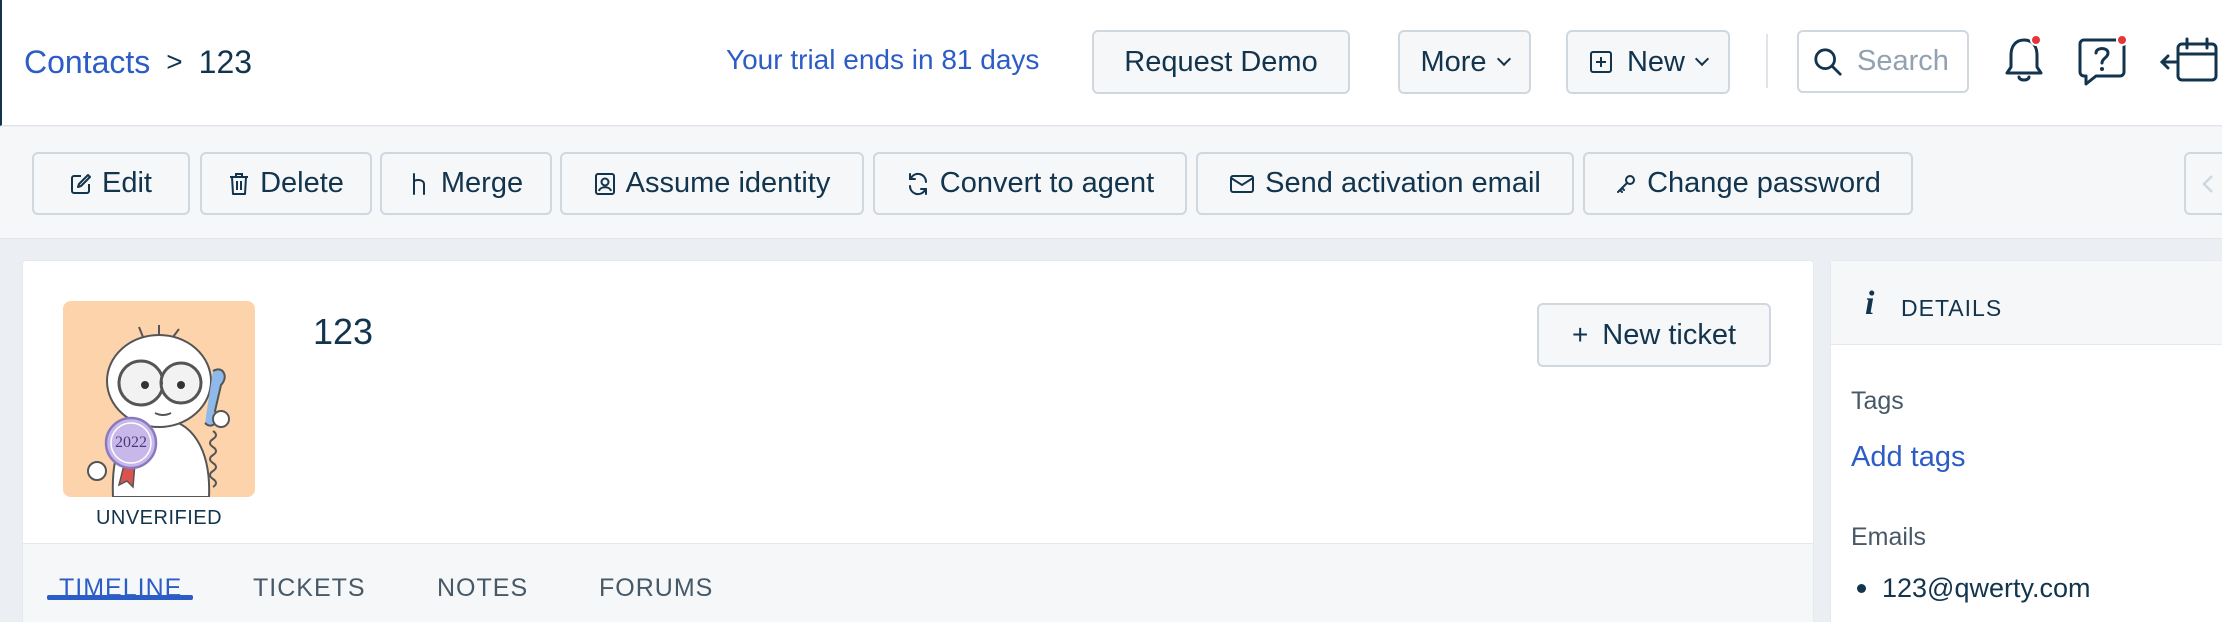 This screenshot has width=2222, height=622. I want to click on notifications-button, so click(2024, 60).